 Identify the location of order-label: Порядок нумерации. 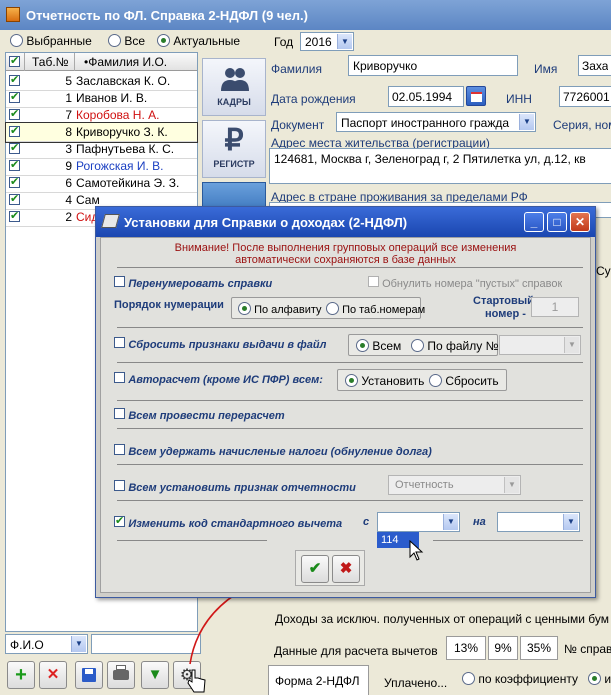
(169, 305).